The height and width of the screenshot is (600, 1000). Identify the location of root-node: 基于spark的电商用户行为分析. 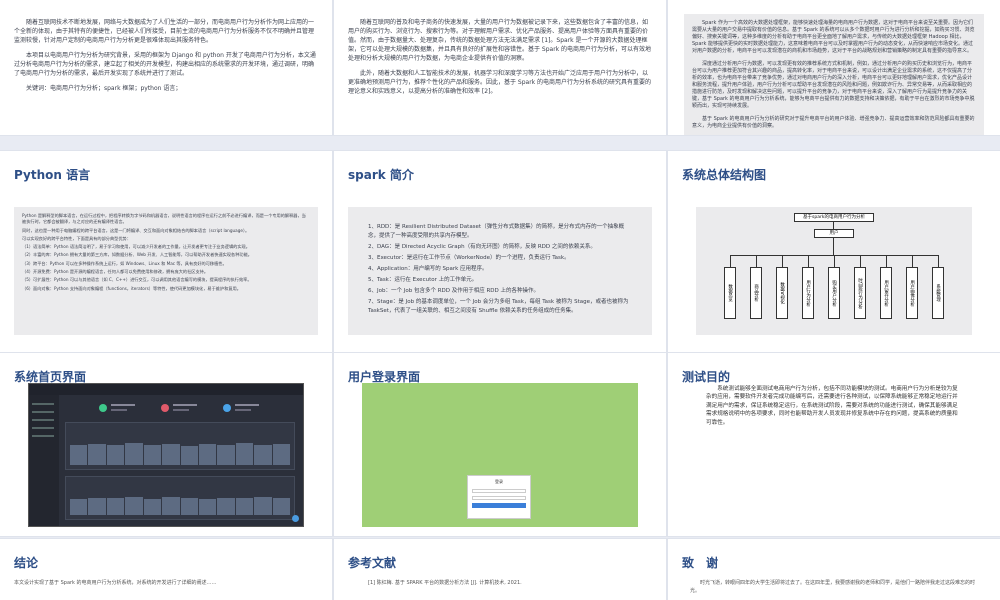
(834, 217).